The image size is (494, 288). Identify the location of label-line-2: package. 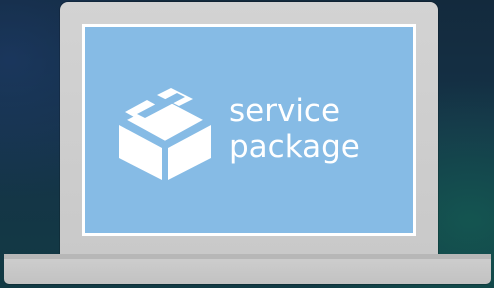
(294, 147).